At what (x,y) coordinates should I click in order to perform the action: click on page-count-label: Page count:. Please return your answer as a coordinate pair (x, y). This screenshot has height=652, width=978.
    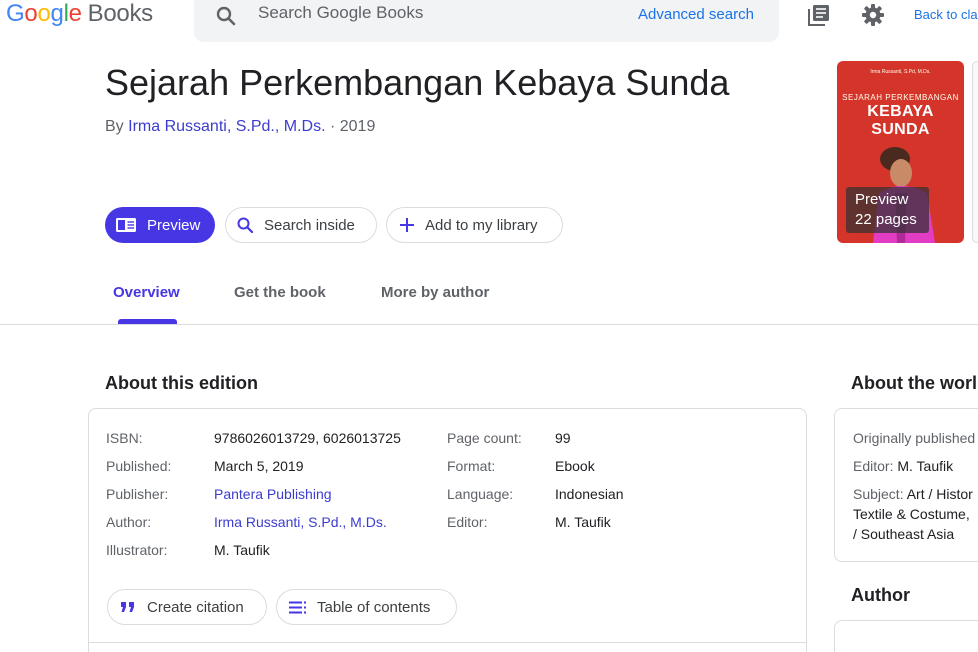
    Looking at the image, I should click on (484, 438).